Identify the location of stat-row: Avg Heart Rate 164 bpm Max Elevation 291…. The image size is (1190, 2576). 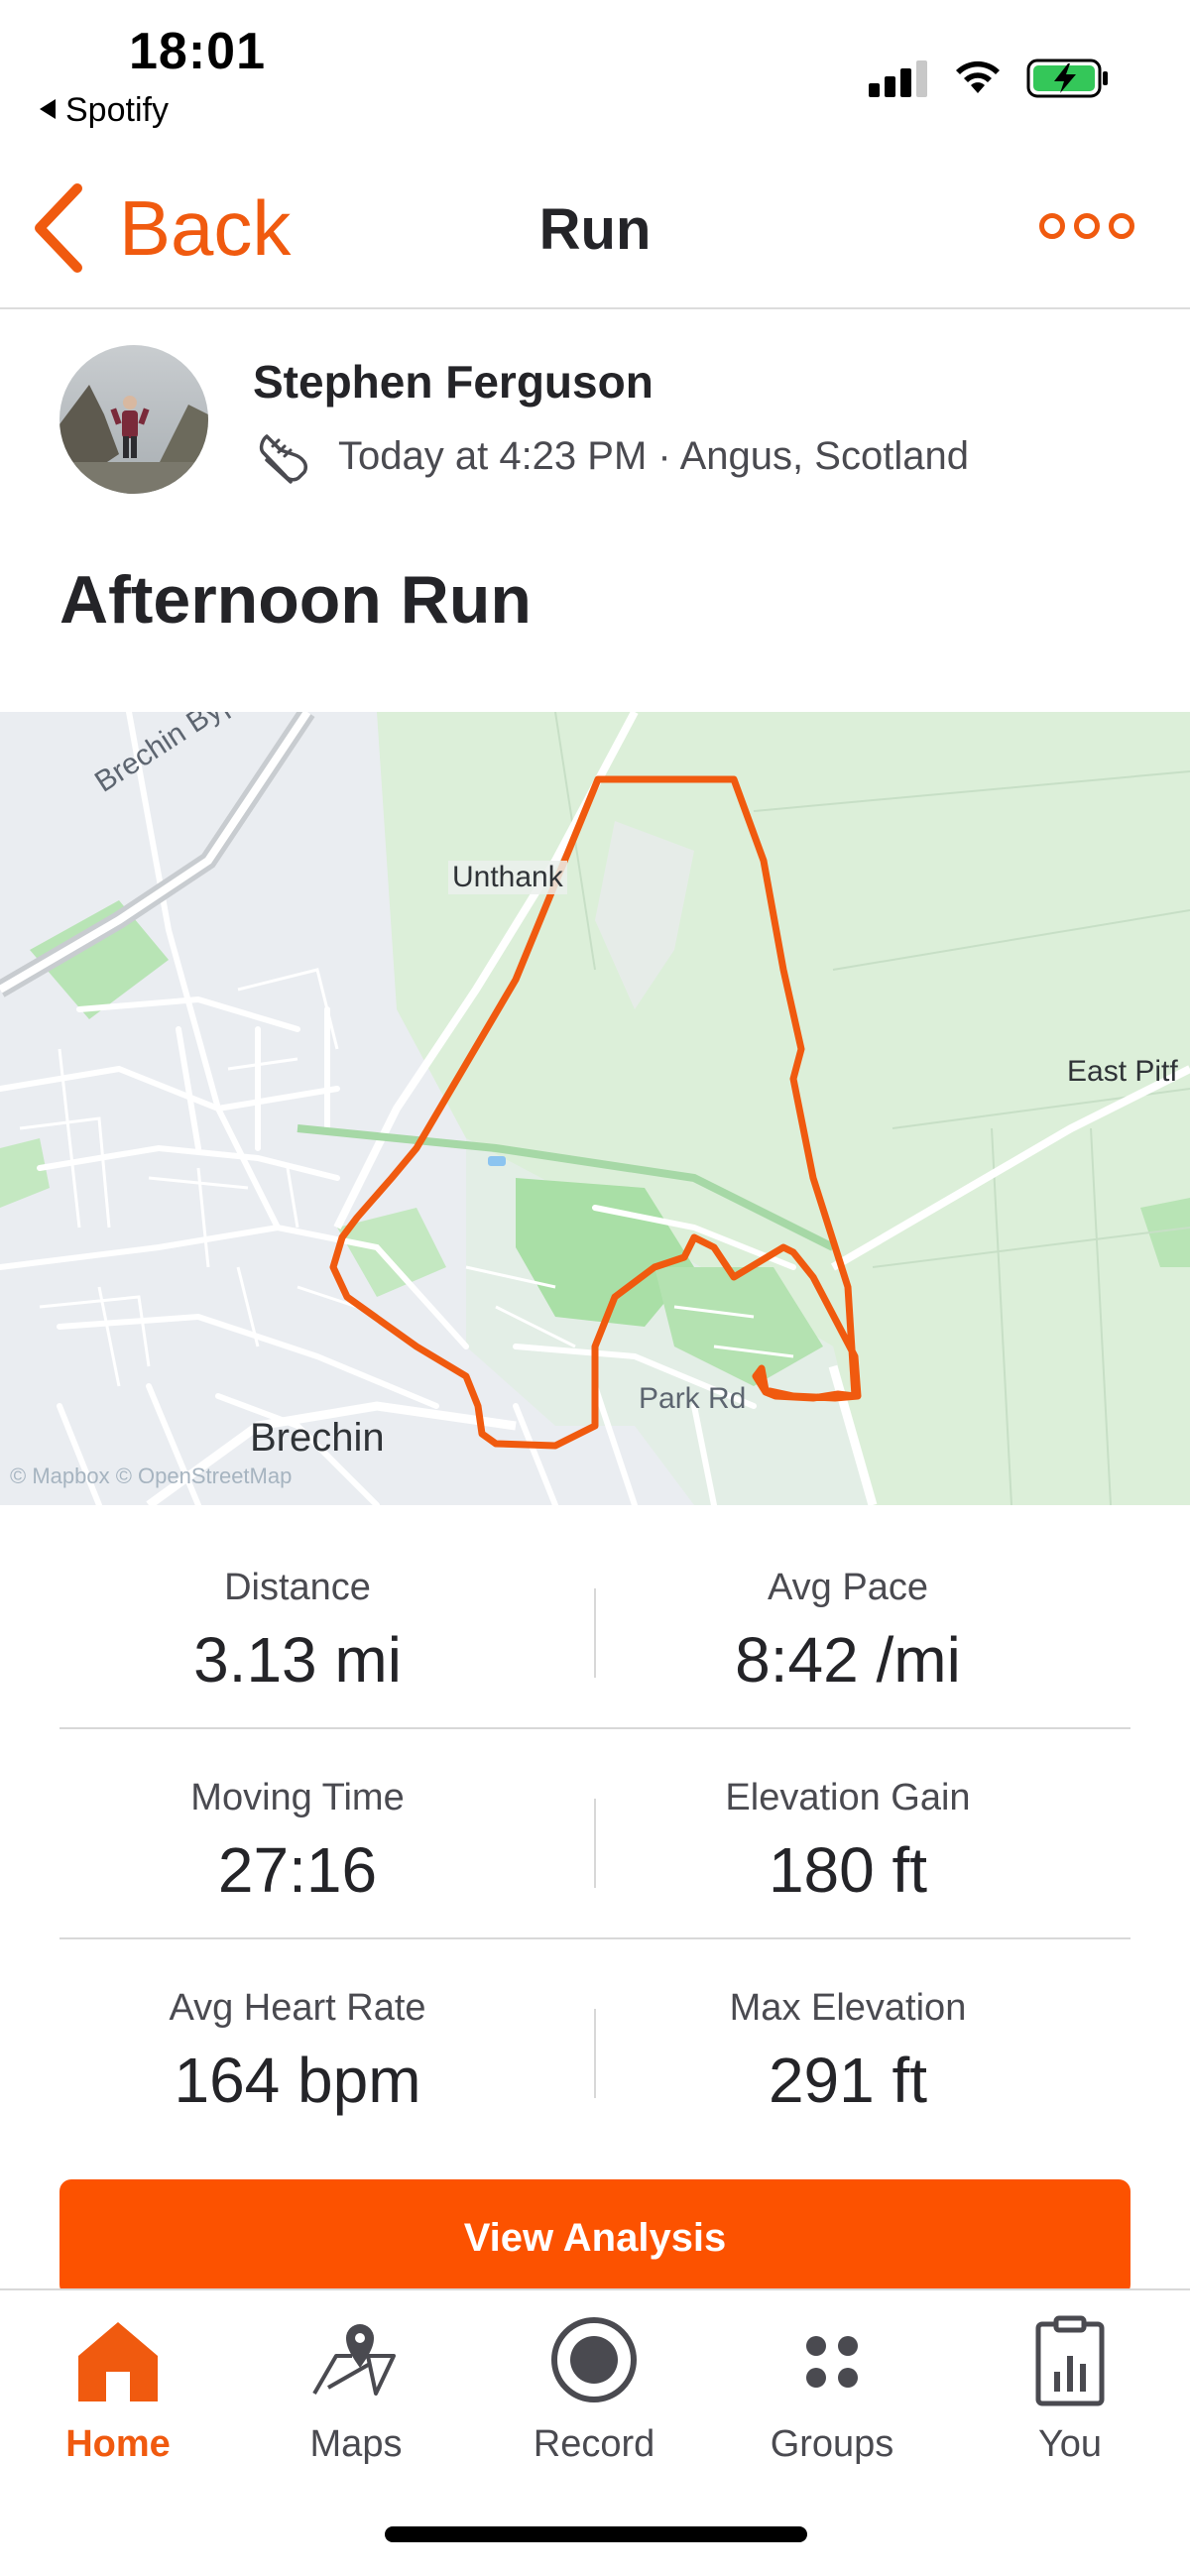
(595, 2044).